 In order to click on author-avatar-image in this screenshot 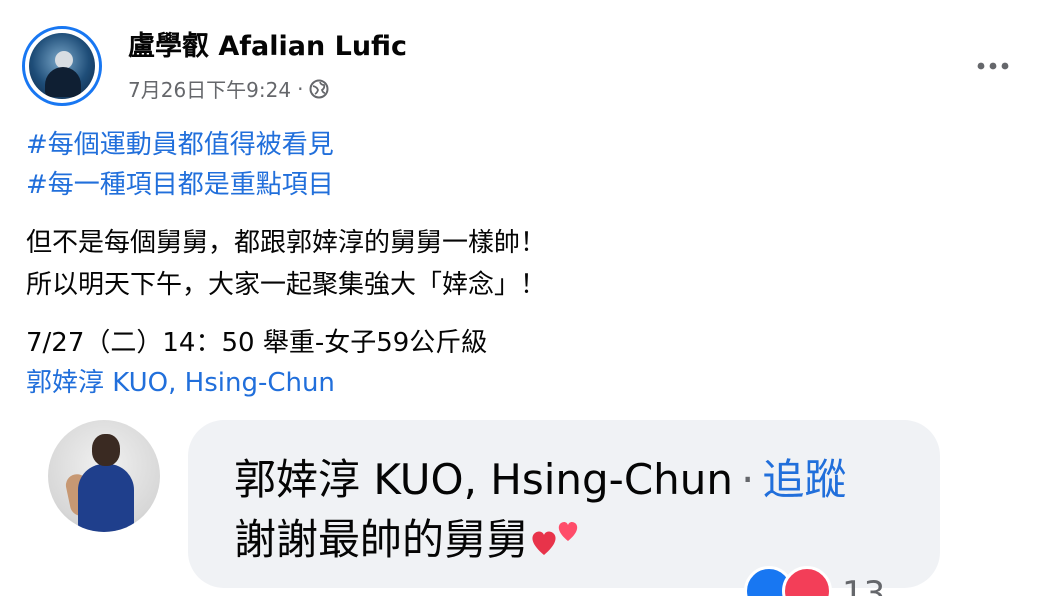, I will do `click(62, 66)`.